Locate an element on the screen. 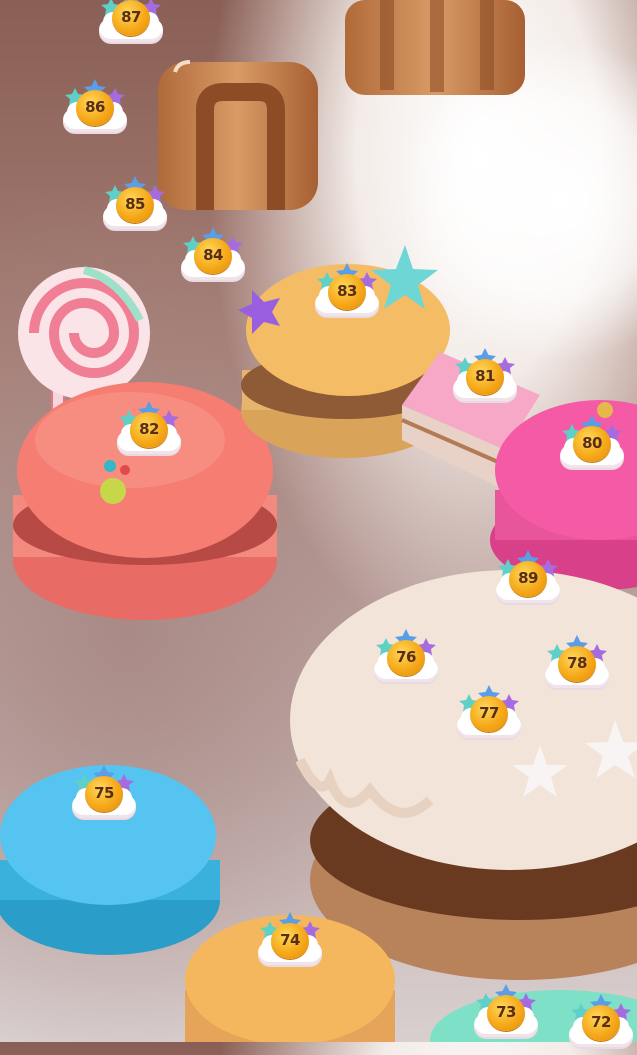 The height and width of the screenshot is (1055, 637). level-node-82: 82 is located at coordinates (149, 431).